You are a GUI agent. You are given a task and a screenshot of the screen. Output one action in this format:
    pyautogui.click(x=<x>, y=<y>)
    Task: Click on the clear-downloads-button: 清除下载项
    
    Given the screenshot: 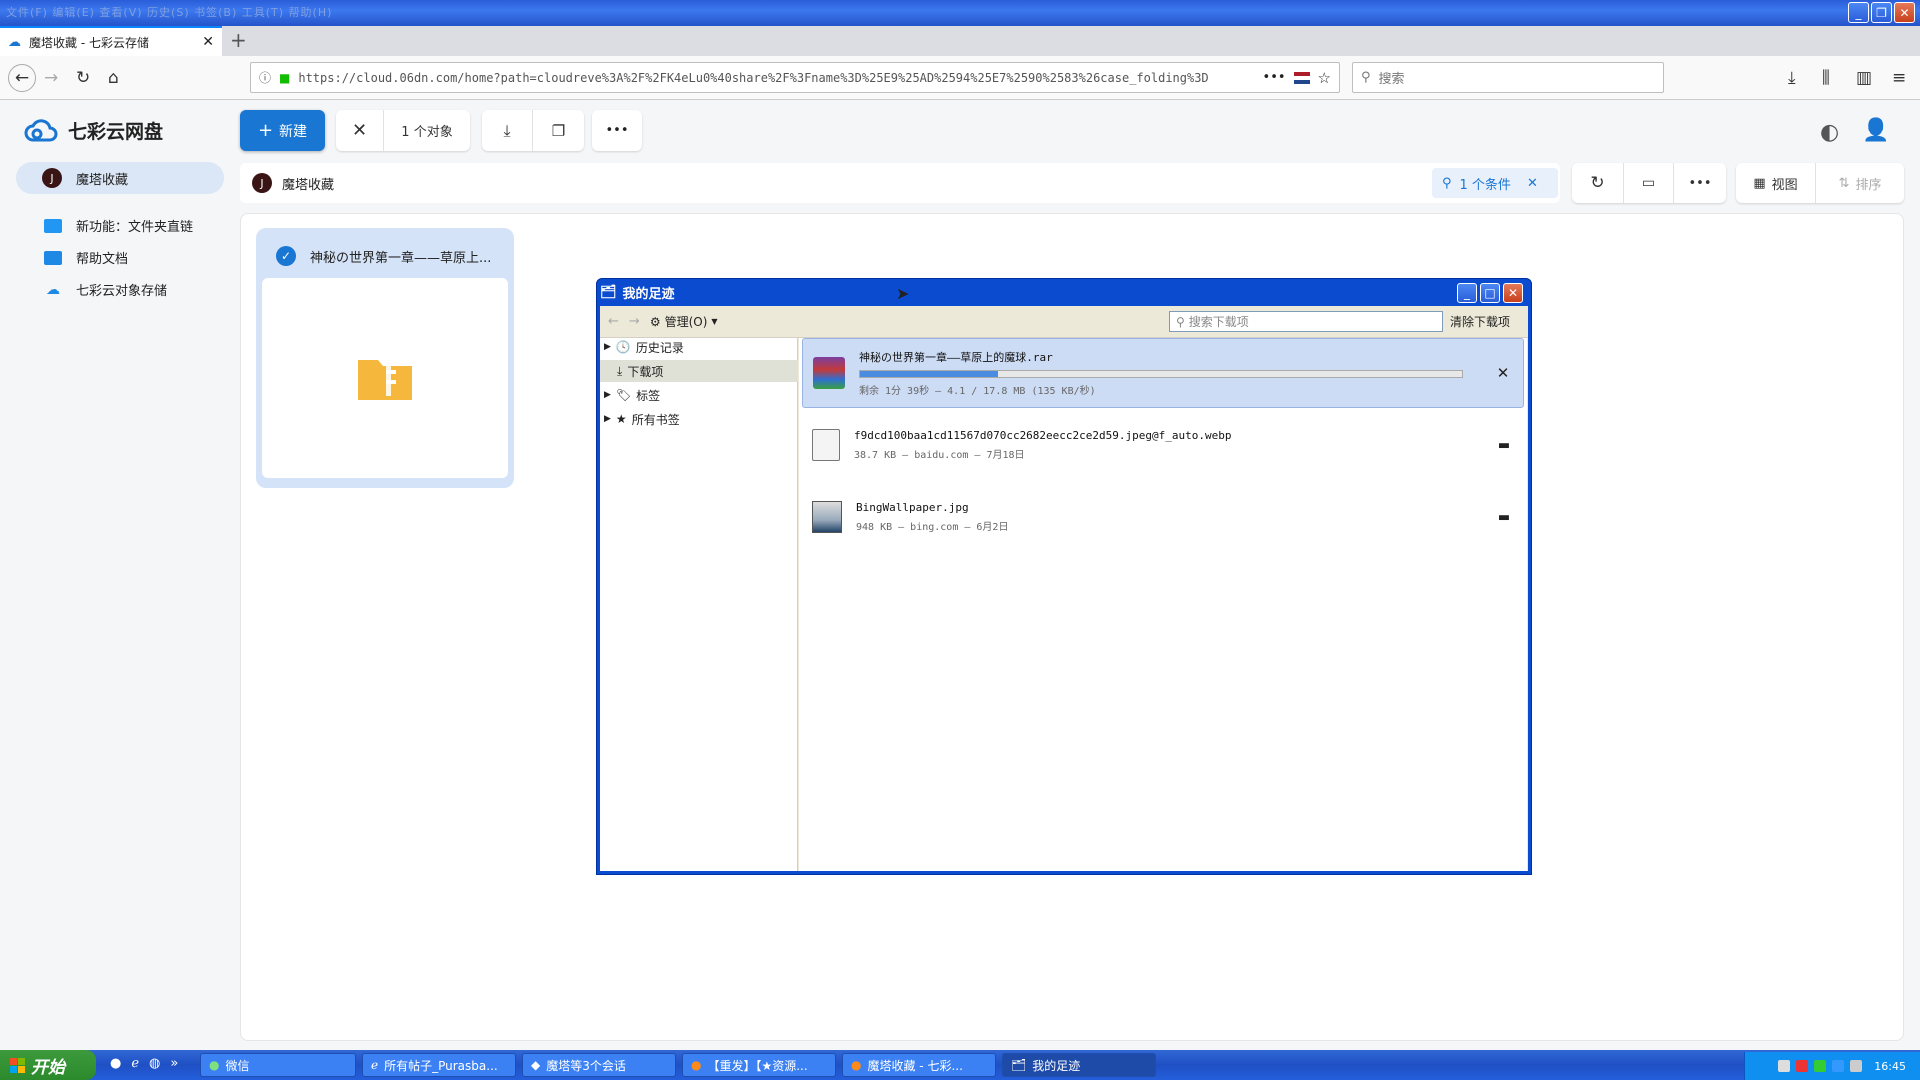 What is the action you would take?
    pyautogui.click(x=1480, y=321)
    